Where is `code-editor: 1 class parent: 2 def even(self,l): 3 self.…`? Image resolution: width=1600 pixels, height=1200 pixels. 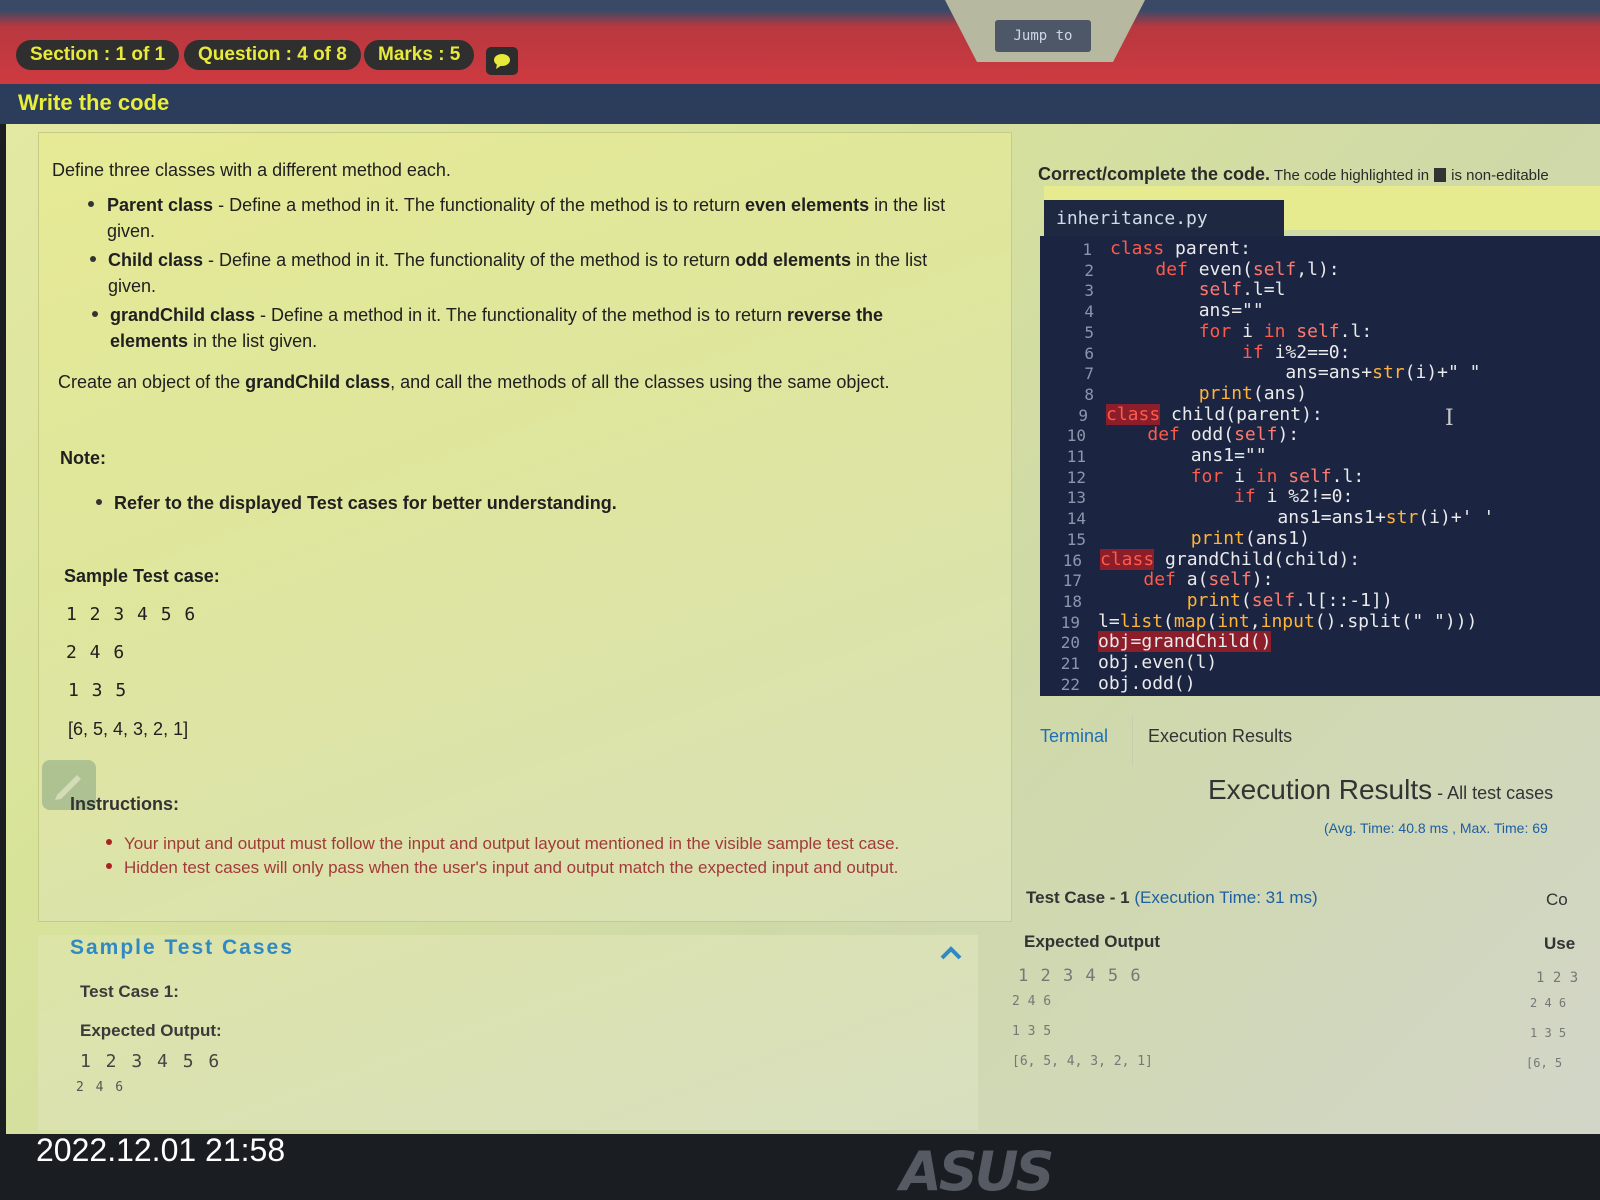
code-editor: 1 class parent: 2 def even(self,l): 3 self.… is located at coordinates (1320, 466).